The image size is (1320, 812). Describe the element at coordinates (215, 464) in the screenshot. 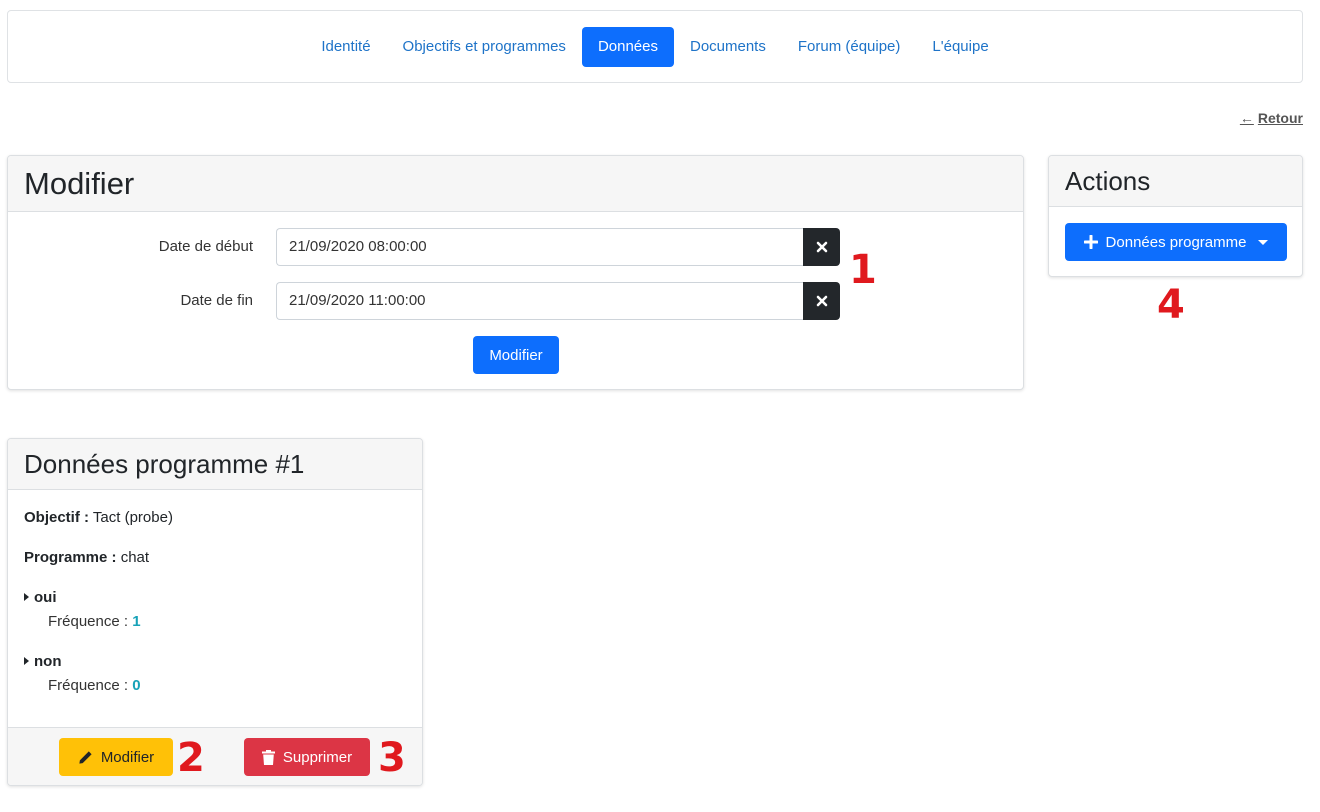

I see `donnees-programme-title: Données programme #1` at that location.